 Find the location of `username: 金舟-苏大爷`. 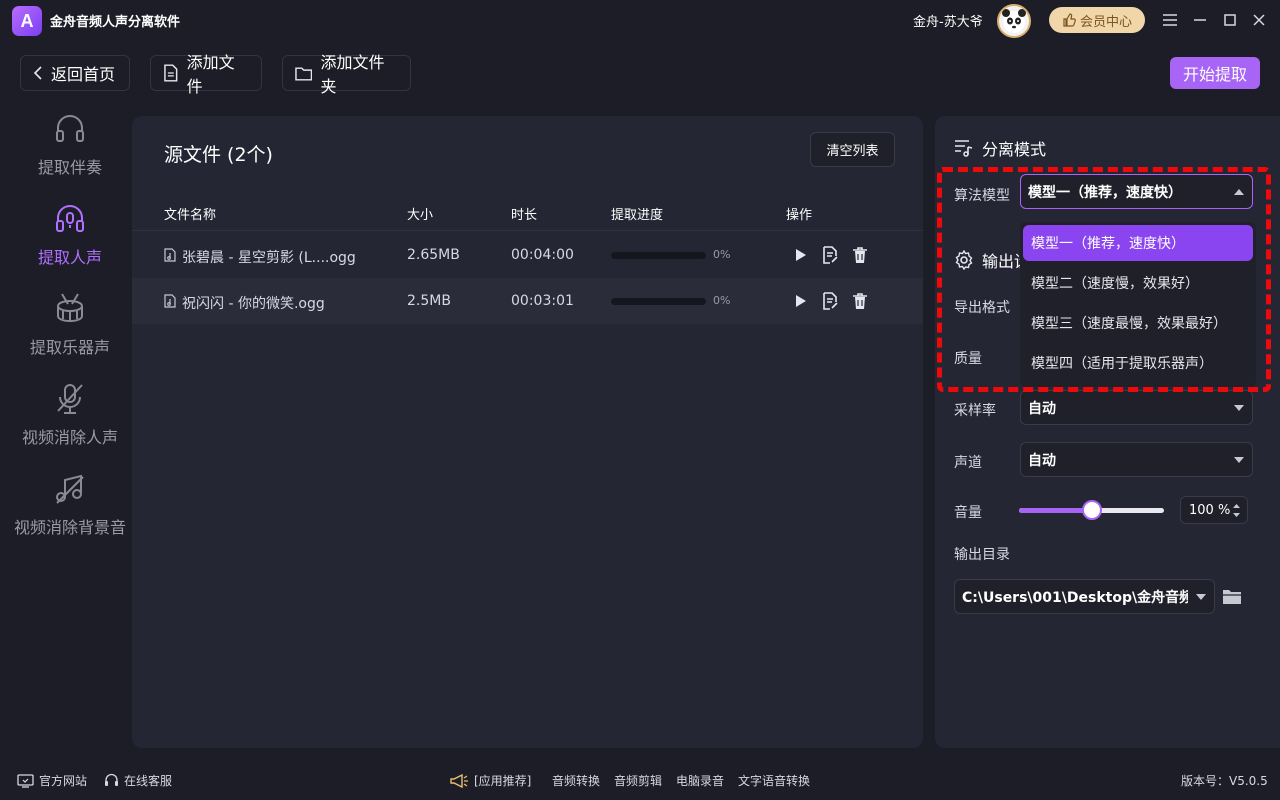

username: 金舟-苏大爷 is located at coordinates (948, 22).